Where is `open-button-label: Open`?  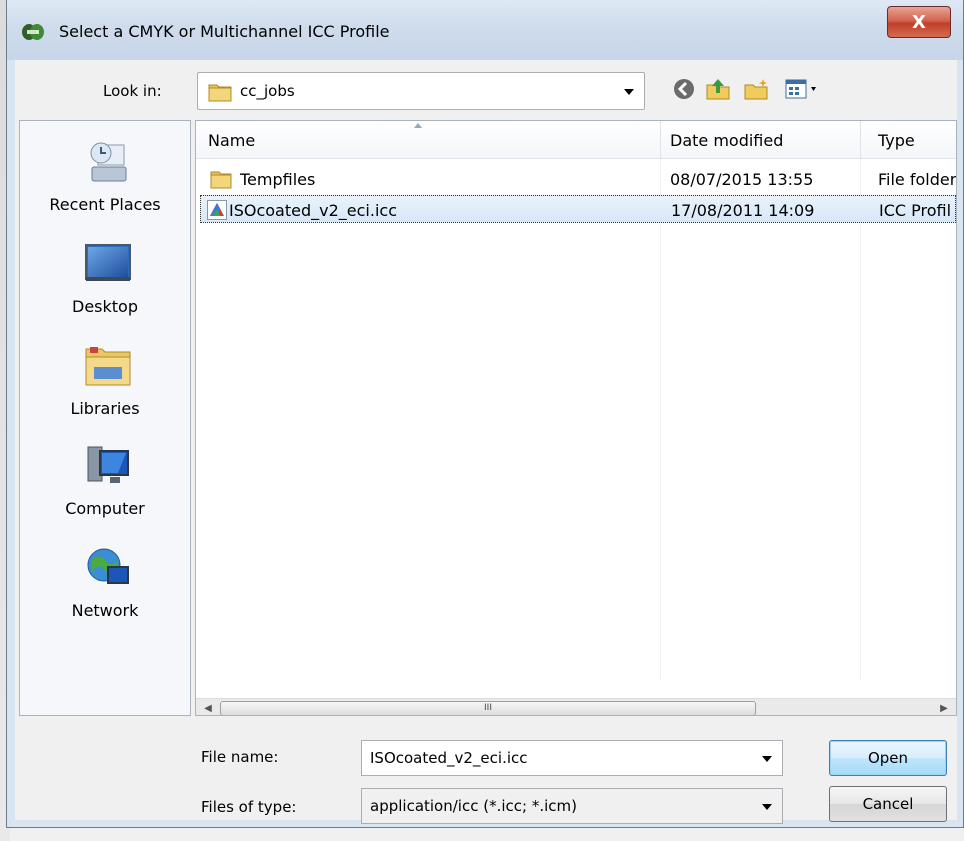 open-button-label: Open is located at coordinates (888, 758).